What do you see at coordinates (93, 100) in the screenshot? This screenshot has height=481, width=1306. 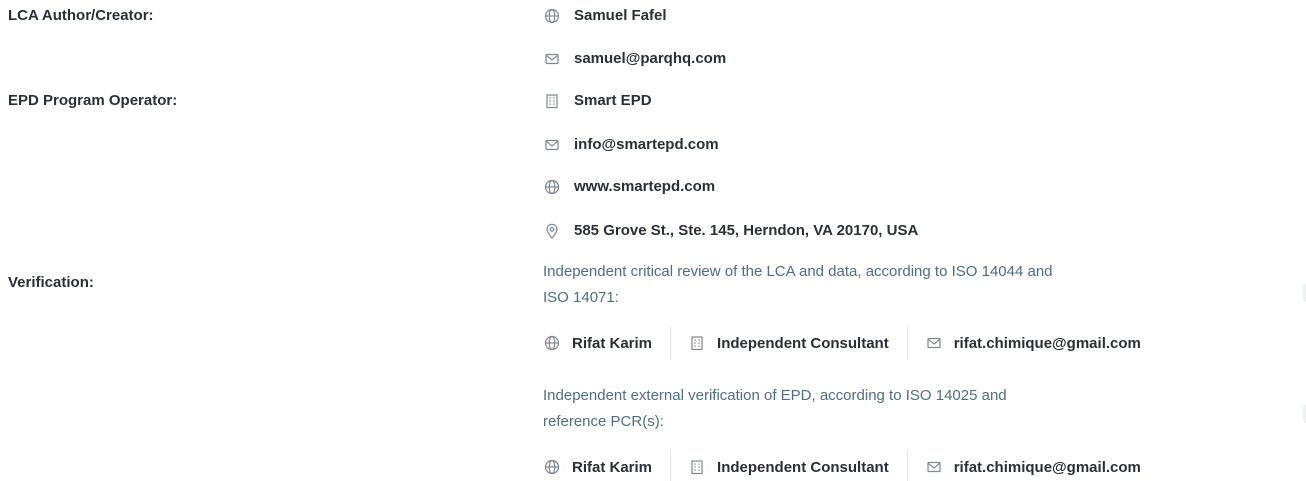 I see `program-operator-label: EPD Program Operator:` at bounding box center [93, 100].